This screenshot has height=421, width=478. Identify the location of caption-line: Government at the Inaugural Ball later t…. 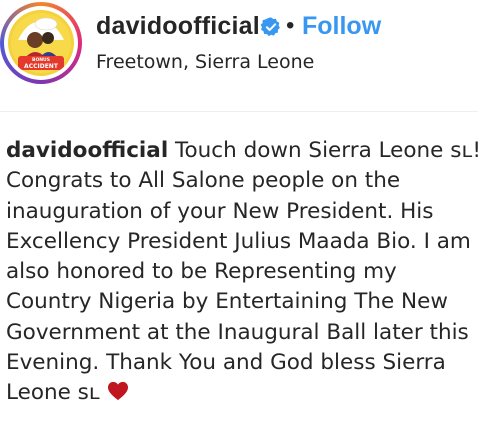
(237, 332).